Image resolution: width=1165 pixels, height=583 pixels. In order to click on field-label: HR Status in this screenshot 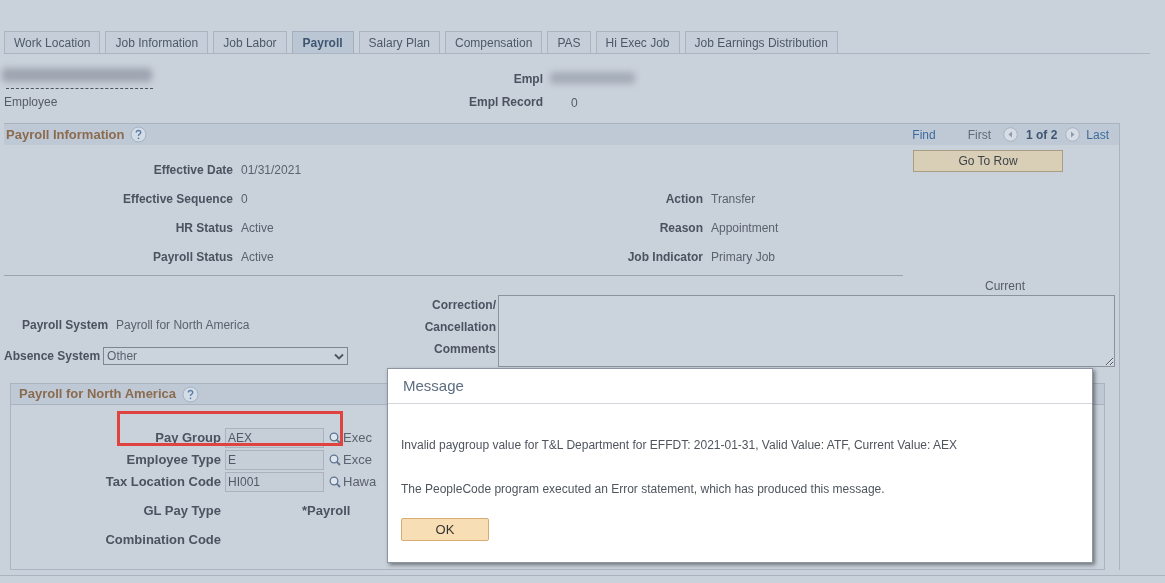, I will do `click(203, 228)`.